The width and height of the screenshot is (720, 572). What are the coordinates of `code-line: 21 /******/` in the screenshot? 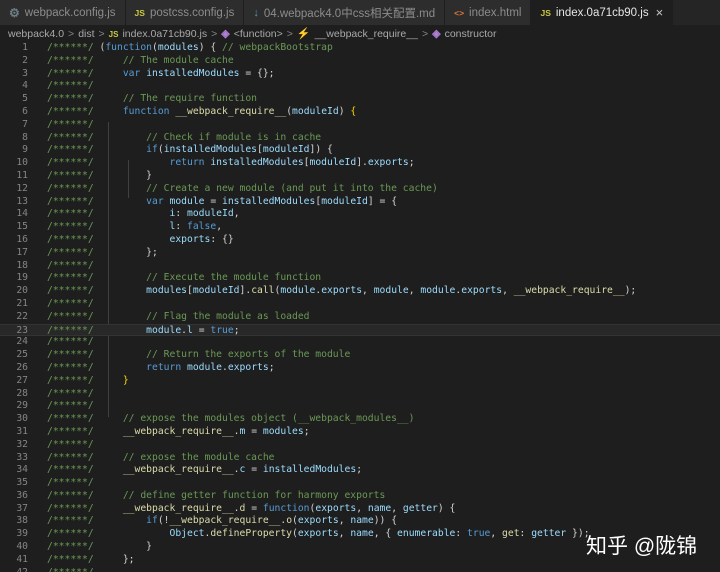 It's located at (360, 304).